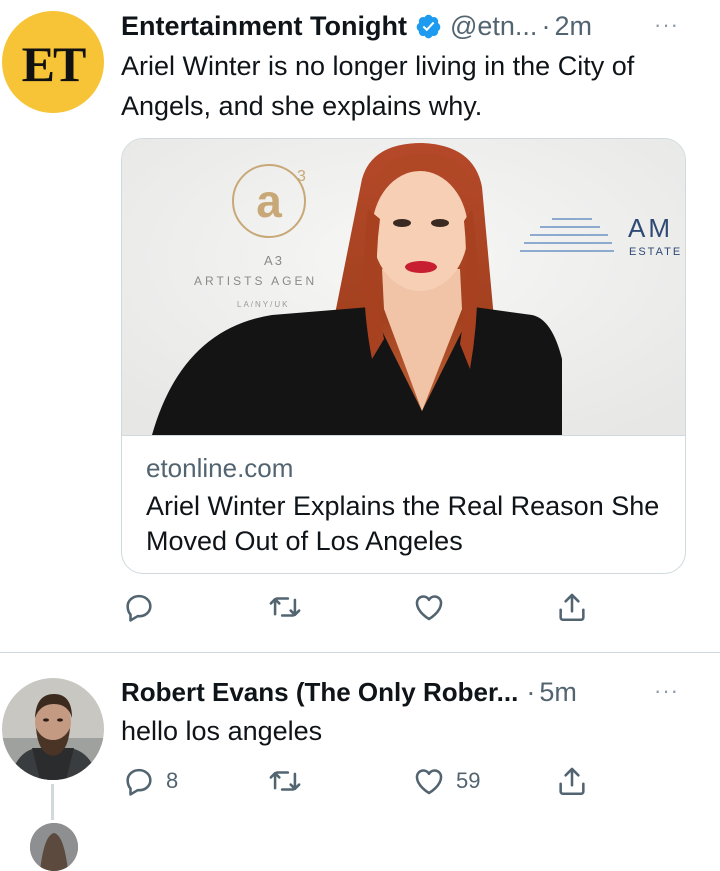  I want to click on like-button, so click(434, 607).